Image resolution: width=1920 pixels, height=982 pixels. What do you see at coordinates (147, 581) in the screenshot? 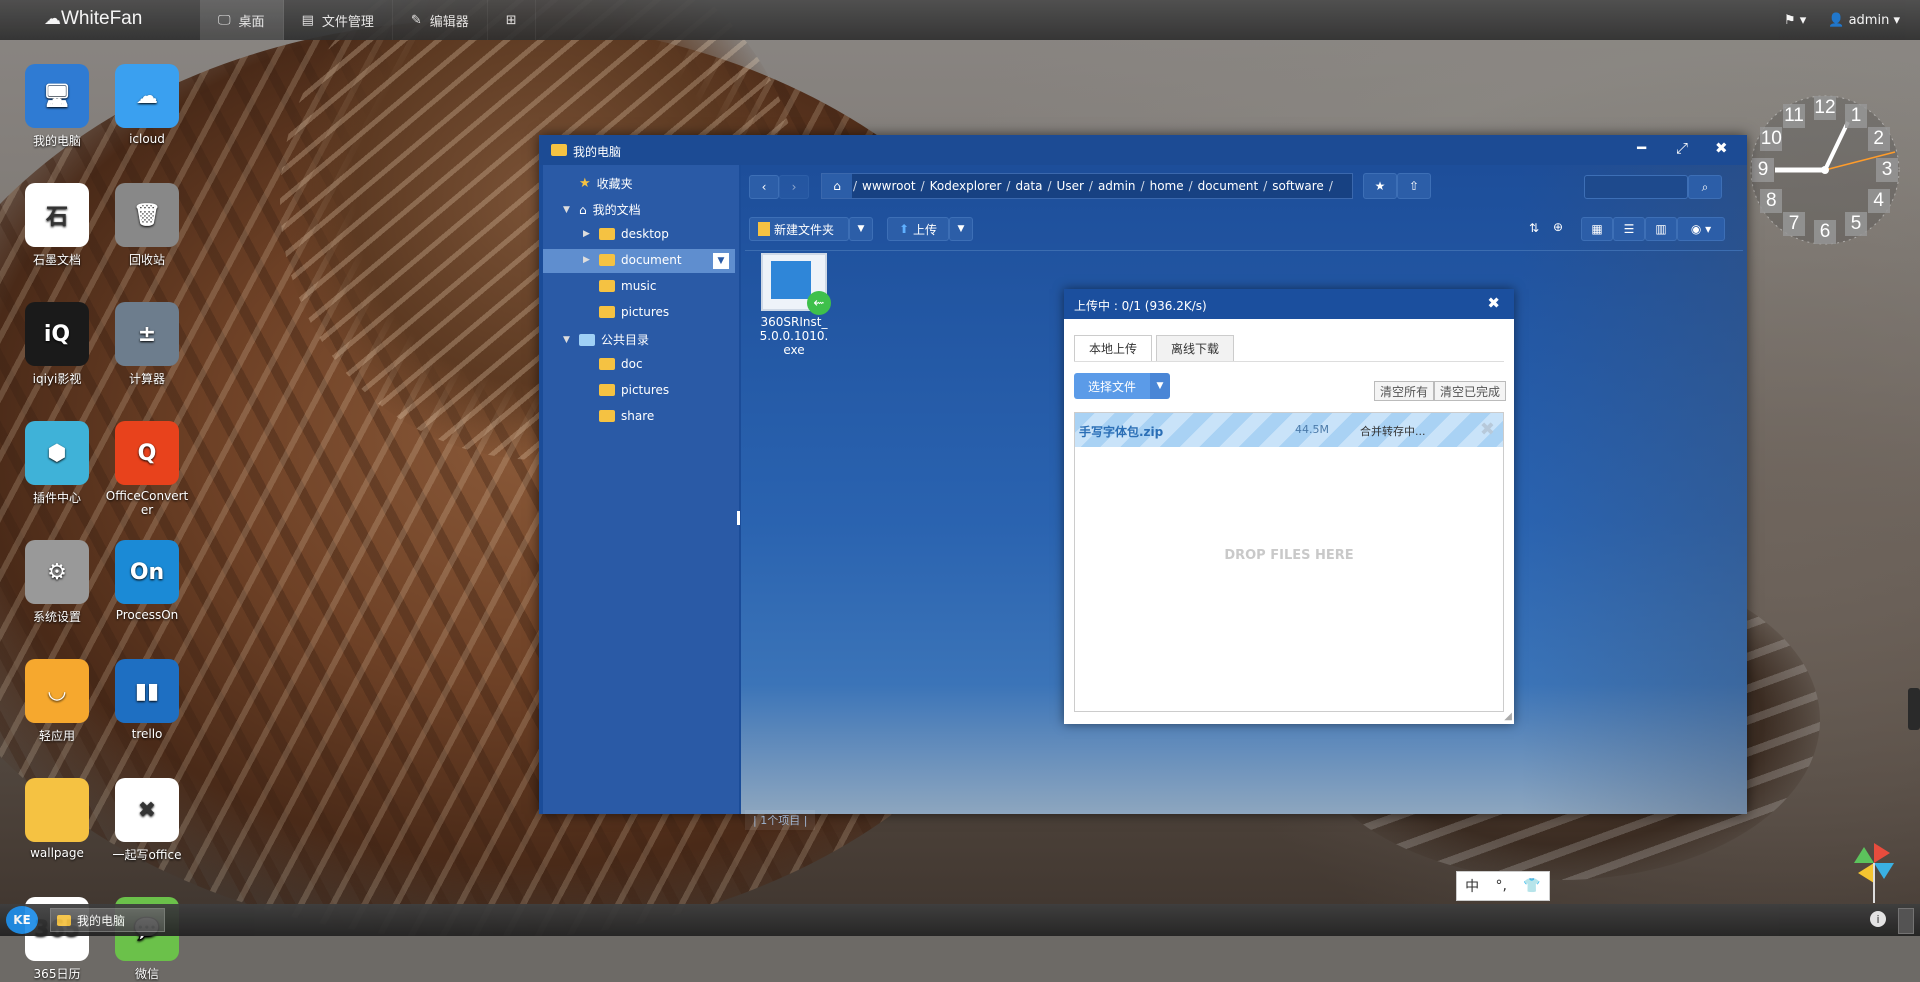
I see `desktop-icon-processon: On ProcessOn` at bounding box center [147, 581].